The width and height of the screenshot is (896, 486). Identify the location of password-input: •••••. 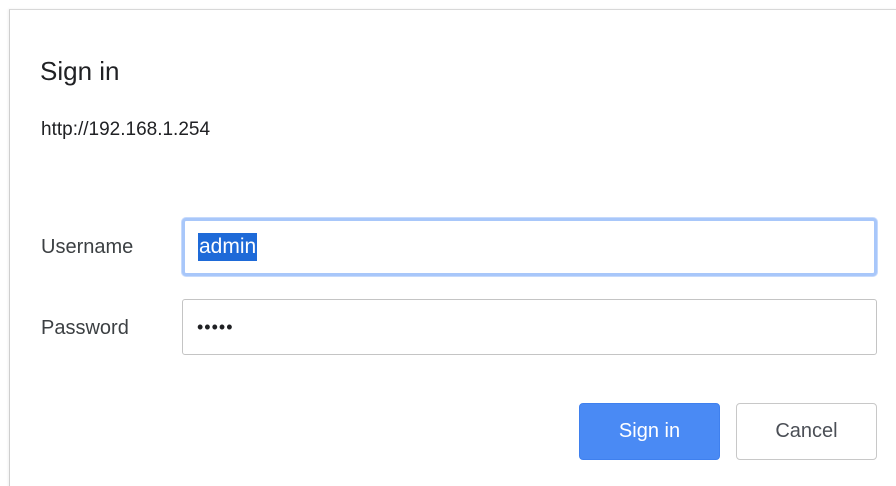
(529, 327).